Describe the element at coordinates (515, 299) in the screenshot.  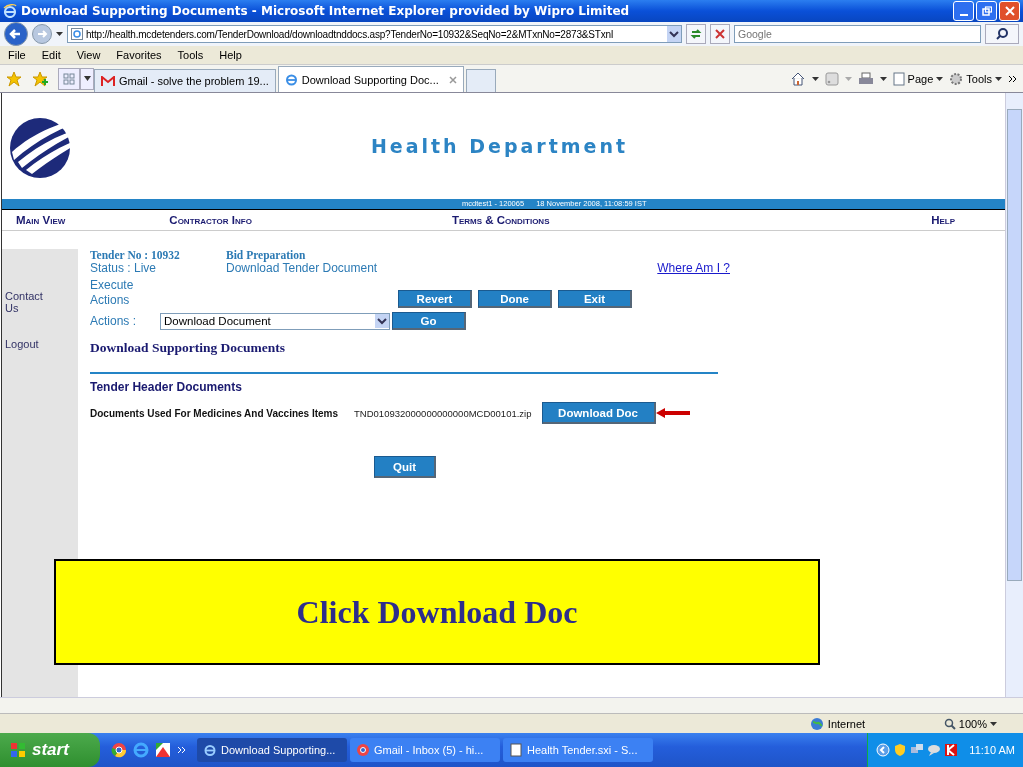
I see `action-button: Done` at that location.